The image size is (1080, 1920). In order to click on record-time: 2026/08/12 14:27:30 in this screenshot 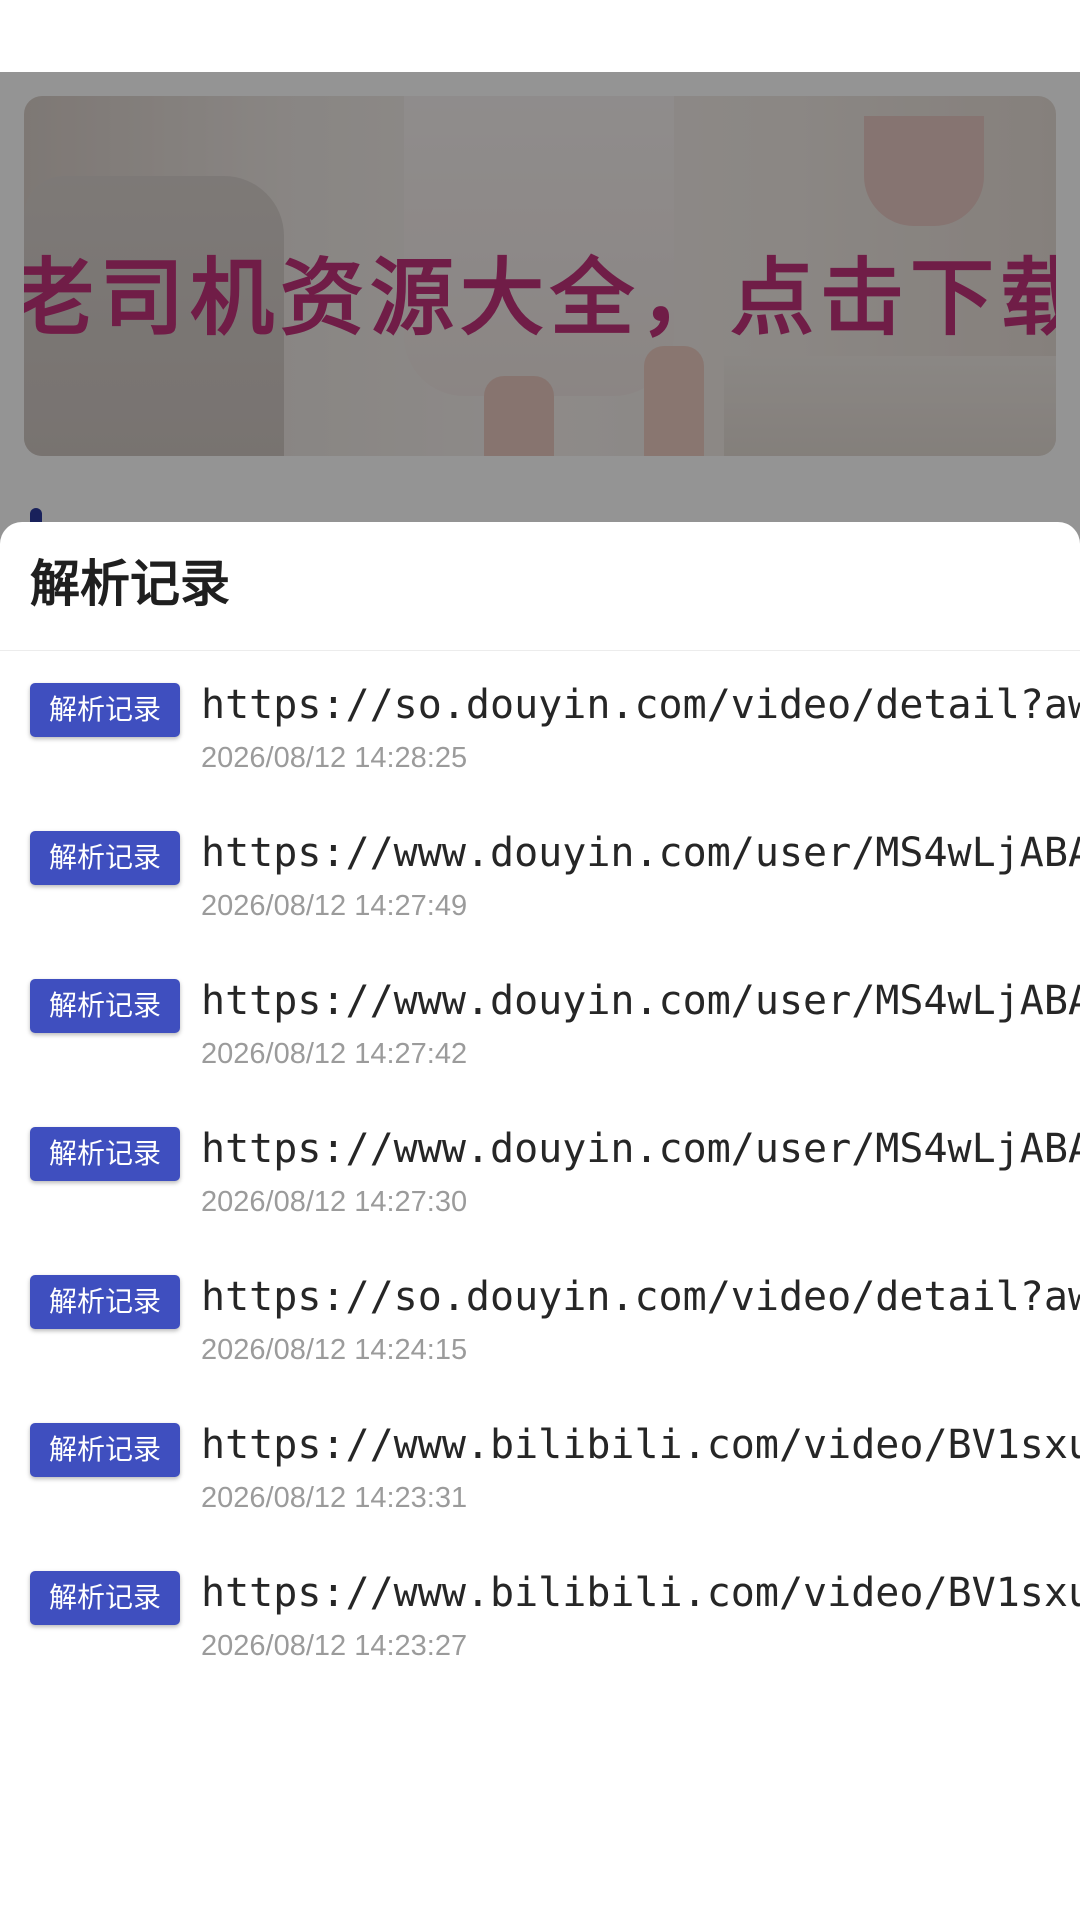, I will do `click(334, 1202)`.